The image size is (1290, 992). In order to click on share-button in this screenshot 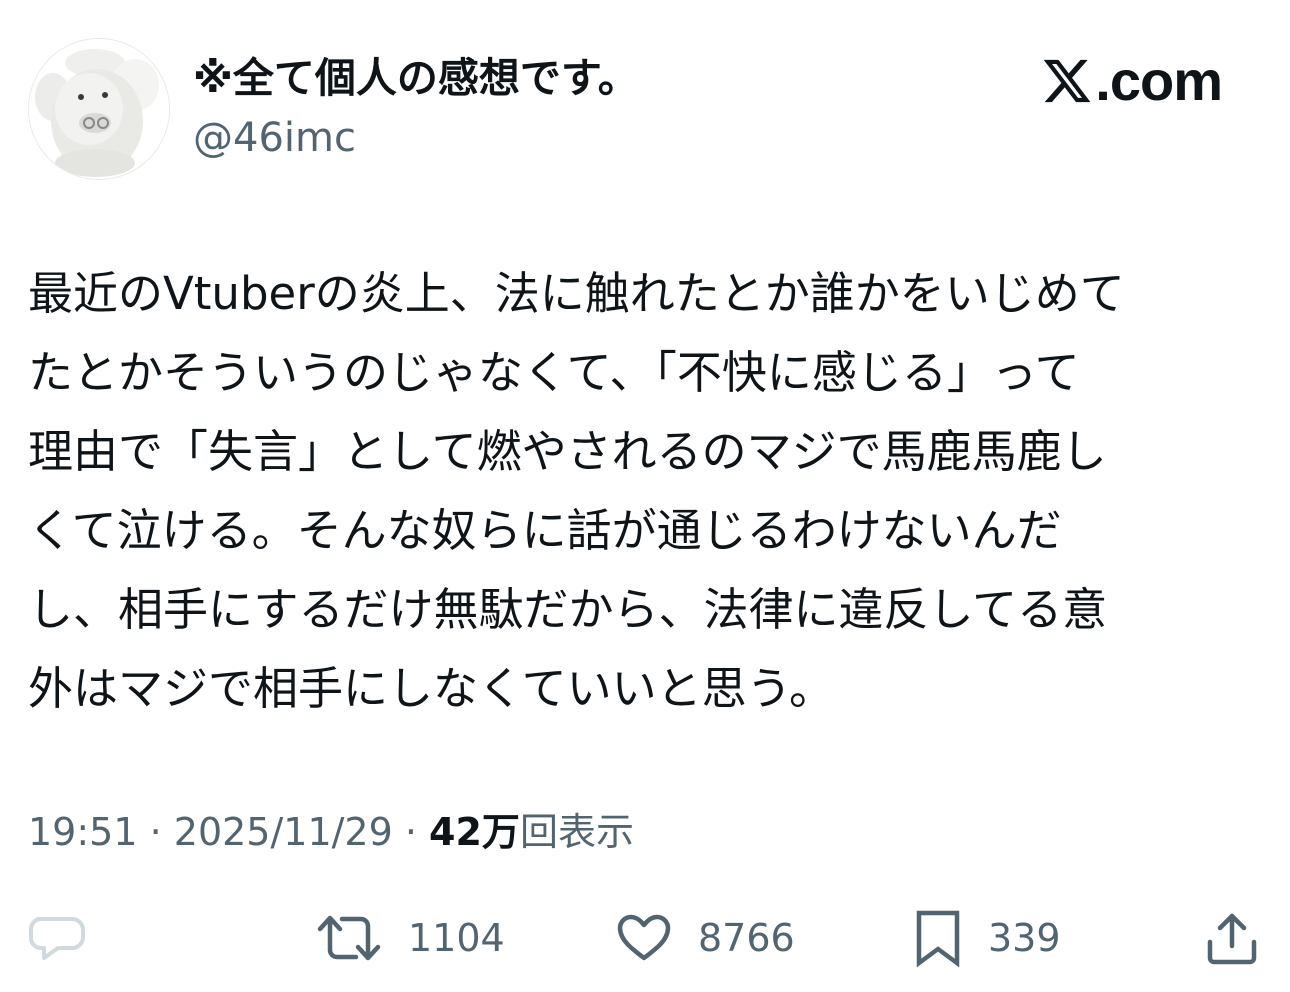, I will do `click(1232, 938)`.